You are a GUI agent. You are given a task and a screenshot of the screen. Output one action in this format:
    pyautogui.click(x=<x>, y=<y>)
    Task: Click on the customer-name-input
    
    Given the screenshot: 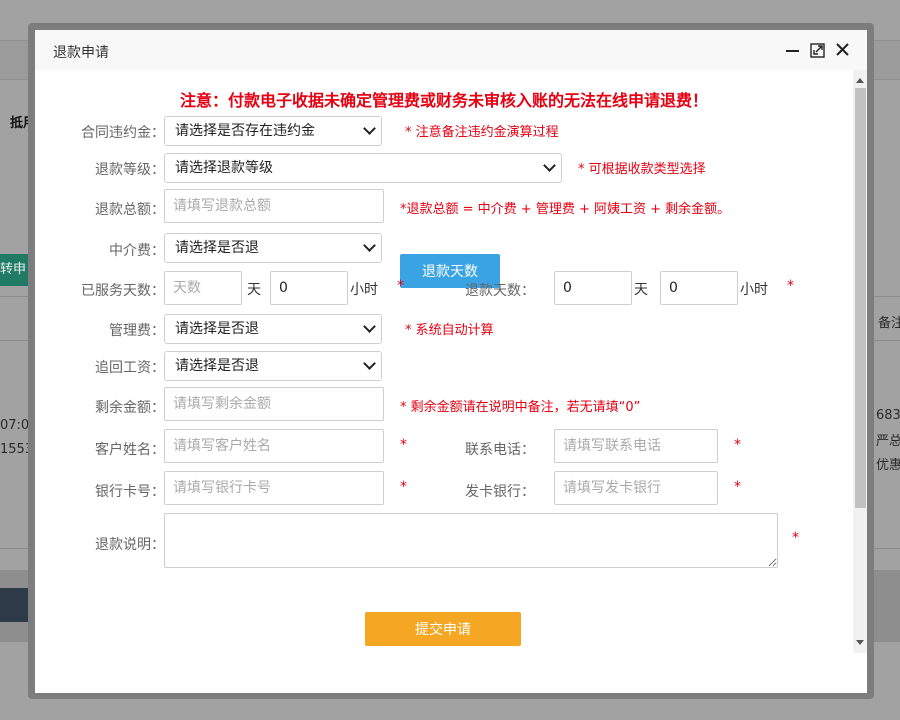 What is the action you would take?
    pyautogui.click(x=274, y=446)
    